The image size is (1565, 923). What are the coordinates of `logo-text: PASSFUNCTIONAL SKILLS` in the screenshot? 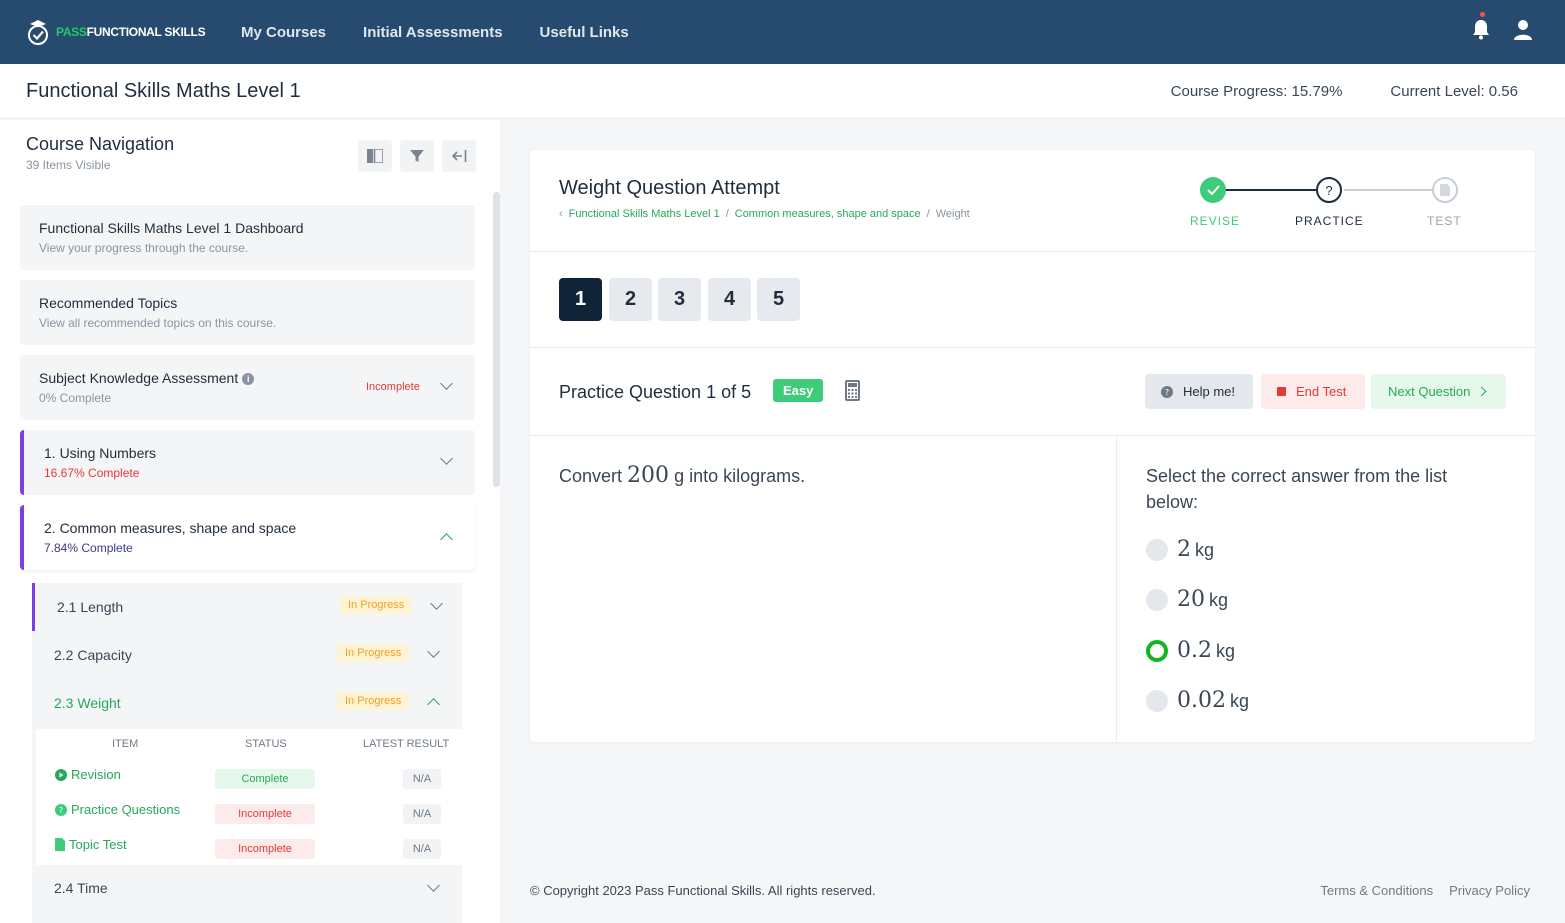 It's located at (131, 32).